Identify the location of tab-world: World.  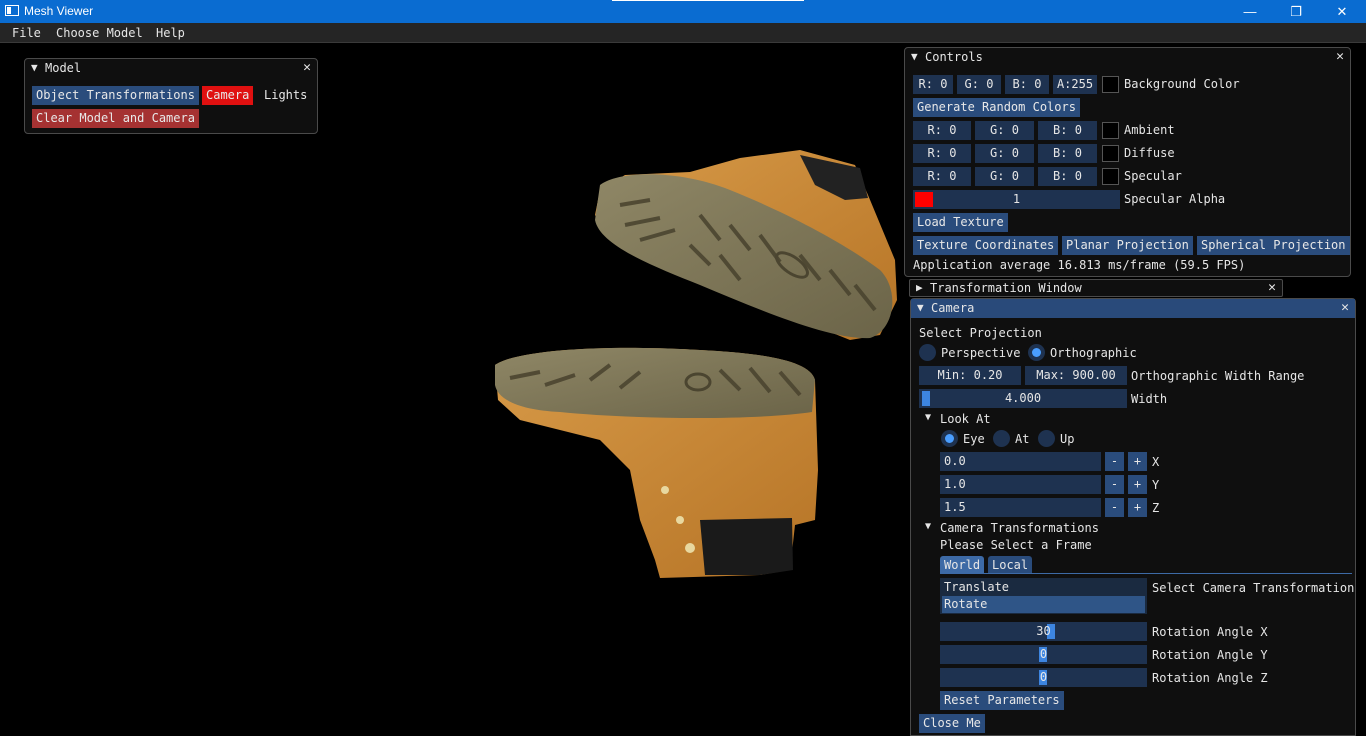
(962, 565).